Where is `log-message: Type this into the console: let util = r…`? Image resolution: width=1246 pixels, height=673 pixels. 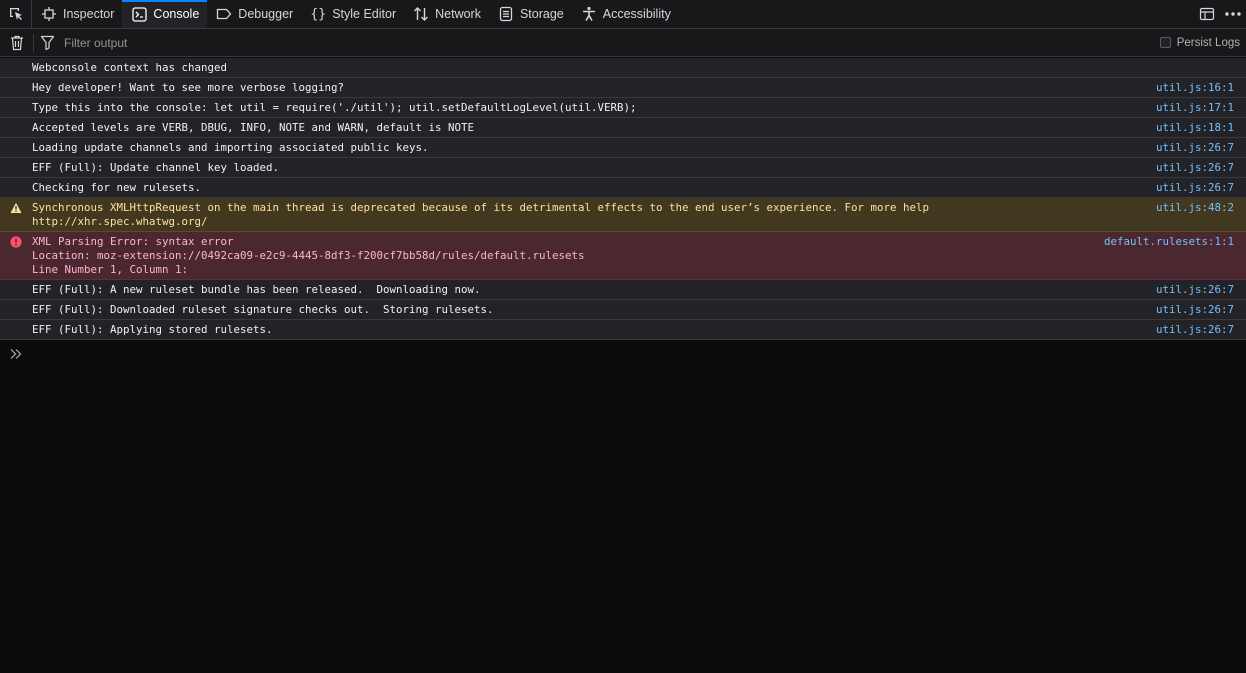 log-message: Type this into the console: let util = r… is located at coordinates (623, 108).